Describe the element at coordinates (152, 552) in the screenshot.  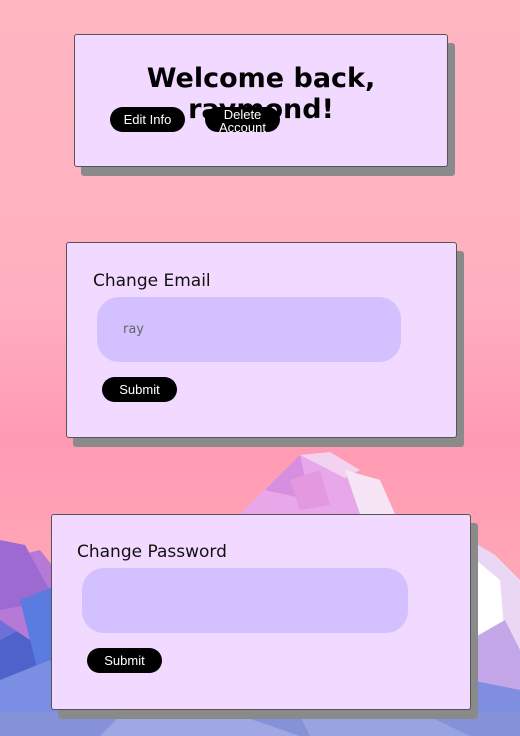
I see `change-password-heading: Change Password` at that location.